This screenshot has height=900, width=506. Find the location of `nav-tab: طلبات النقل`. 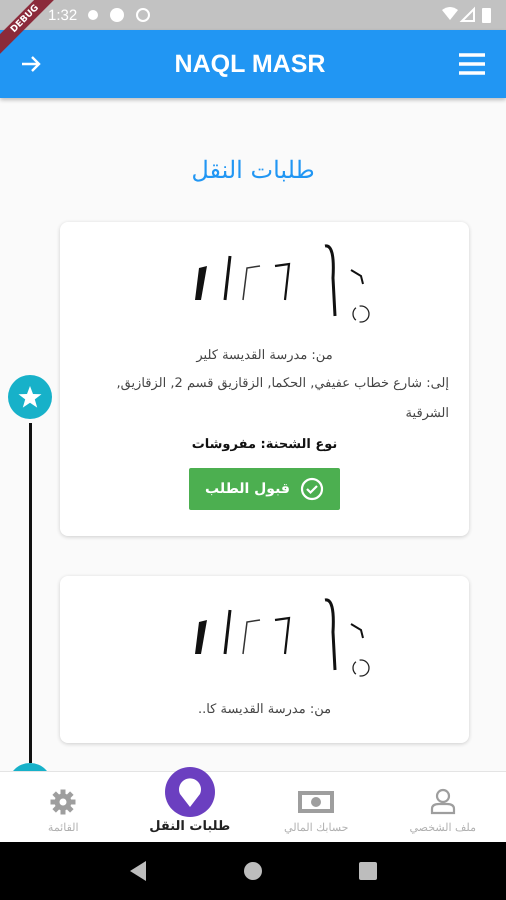

nav-tab: طلبات النقل is located at coordinates (189, 807).